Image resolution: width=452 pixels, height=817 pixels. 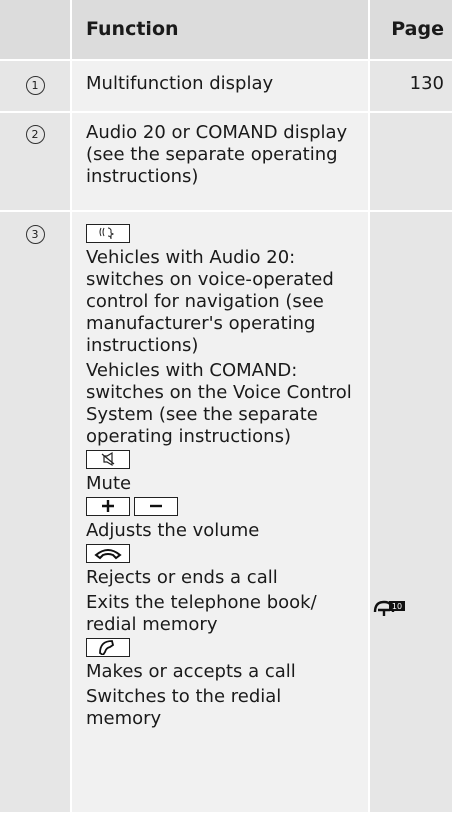 I want to click on mute-text: Mute, so click(x=109, y=483).